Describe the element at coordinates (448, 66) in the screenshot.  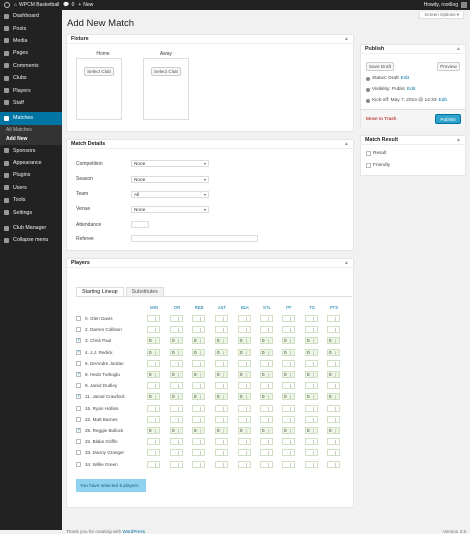
I see `preview-button: Preview` at that location.